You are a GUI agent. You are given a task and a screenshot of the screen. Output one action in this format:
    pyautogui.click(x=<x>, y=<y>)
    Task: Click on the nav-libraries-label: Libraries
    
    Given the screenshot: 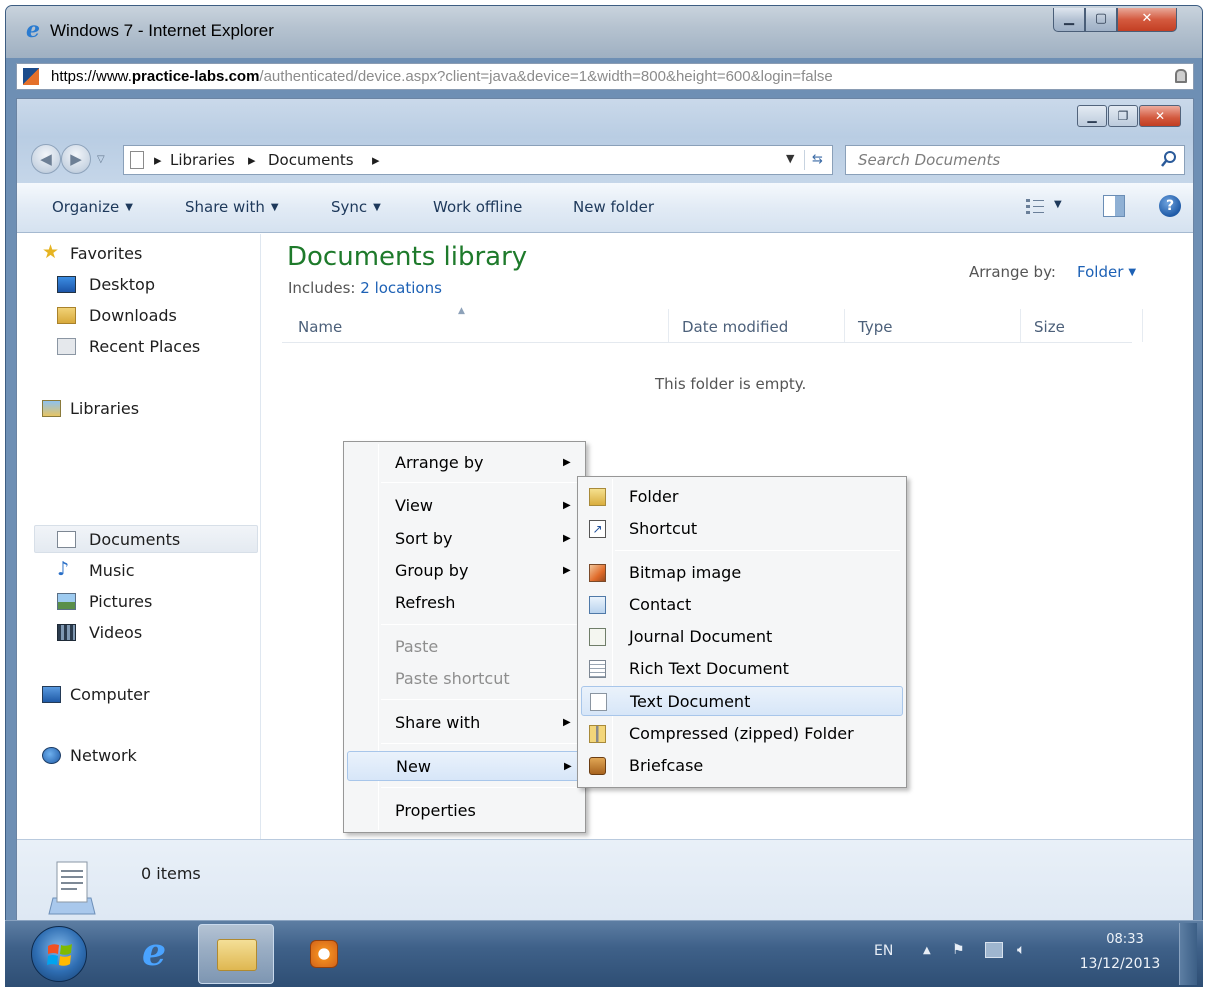 What is the action you would take?
    pyautogui.click(x=105, y=408)
    